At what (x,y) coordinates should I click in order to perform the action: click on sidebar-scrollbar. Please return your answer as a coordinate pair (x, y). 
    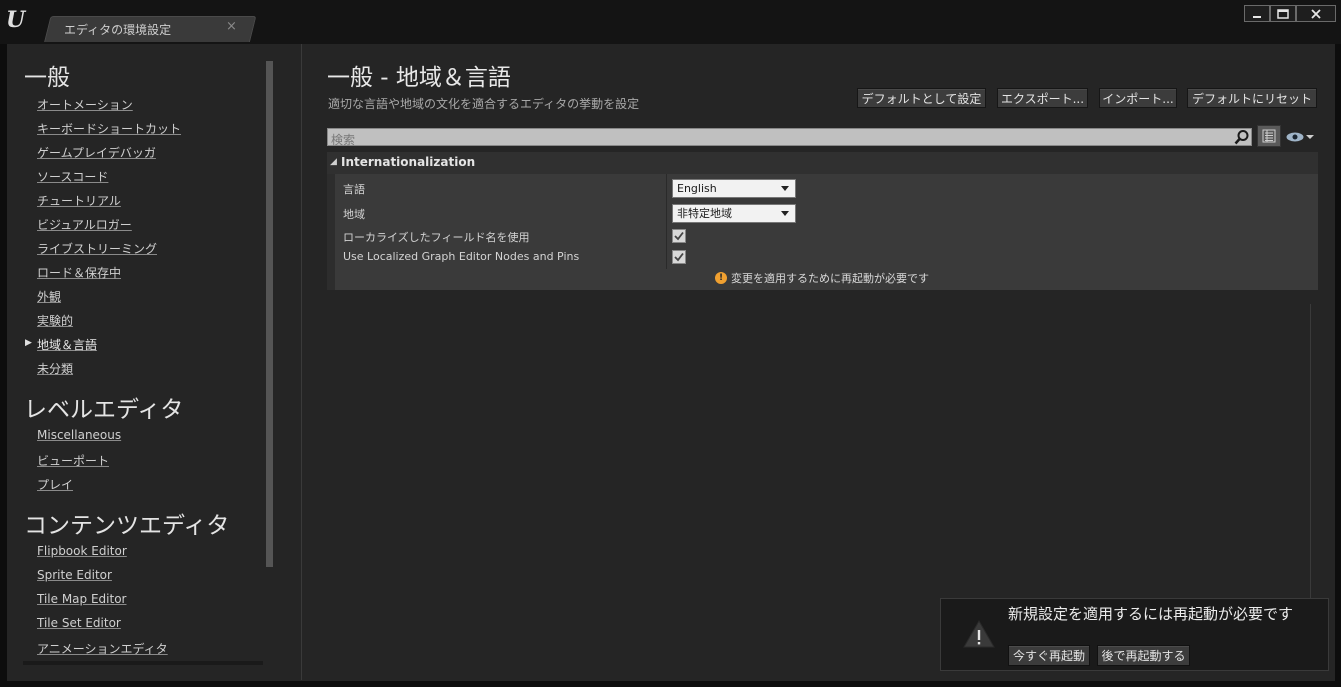
    Looking at the image, I should click on (269, 314).